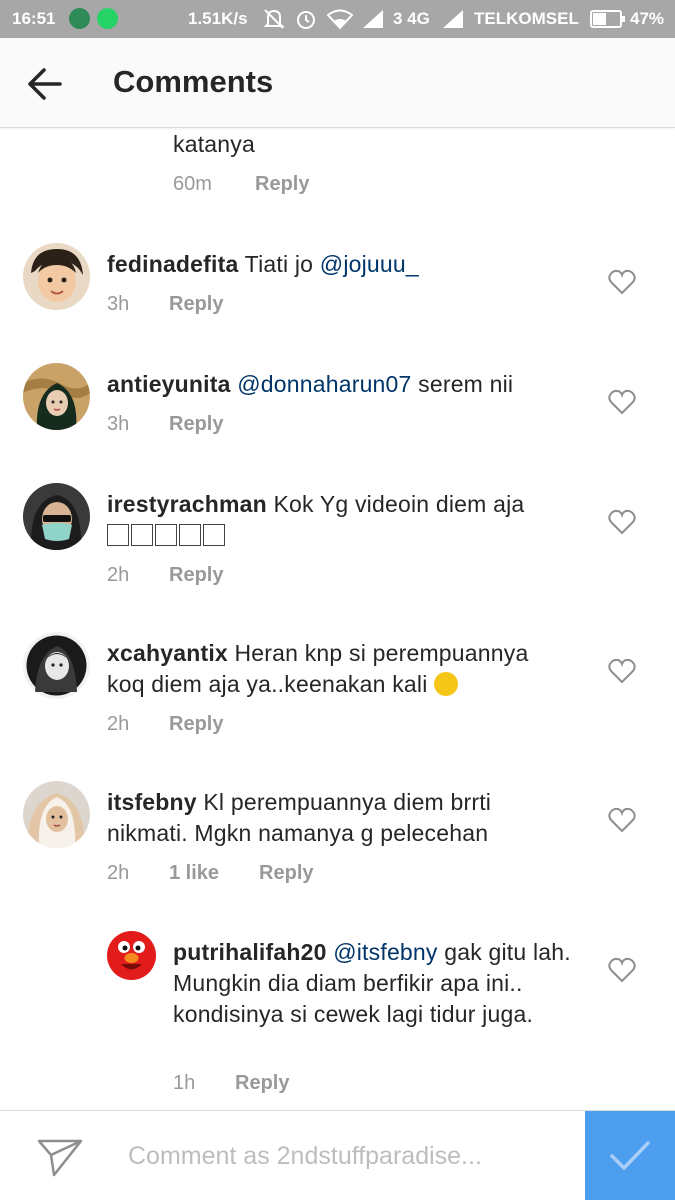 This screenshot has height=1200, width=675. What do you see at coordinates (214, 144) in the screenshot?
I see `comment-text: katanya` at bounding box center [214, 144].